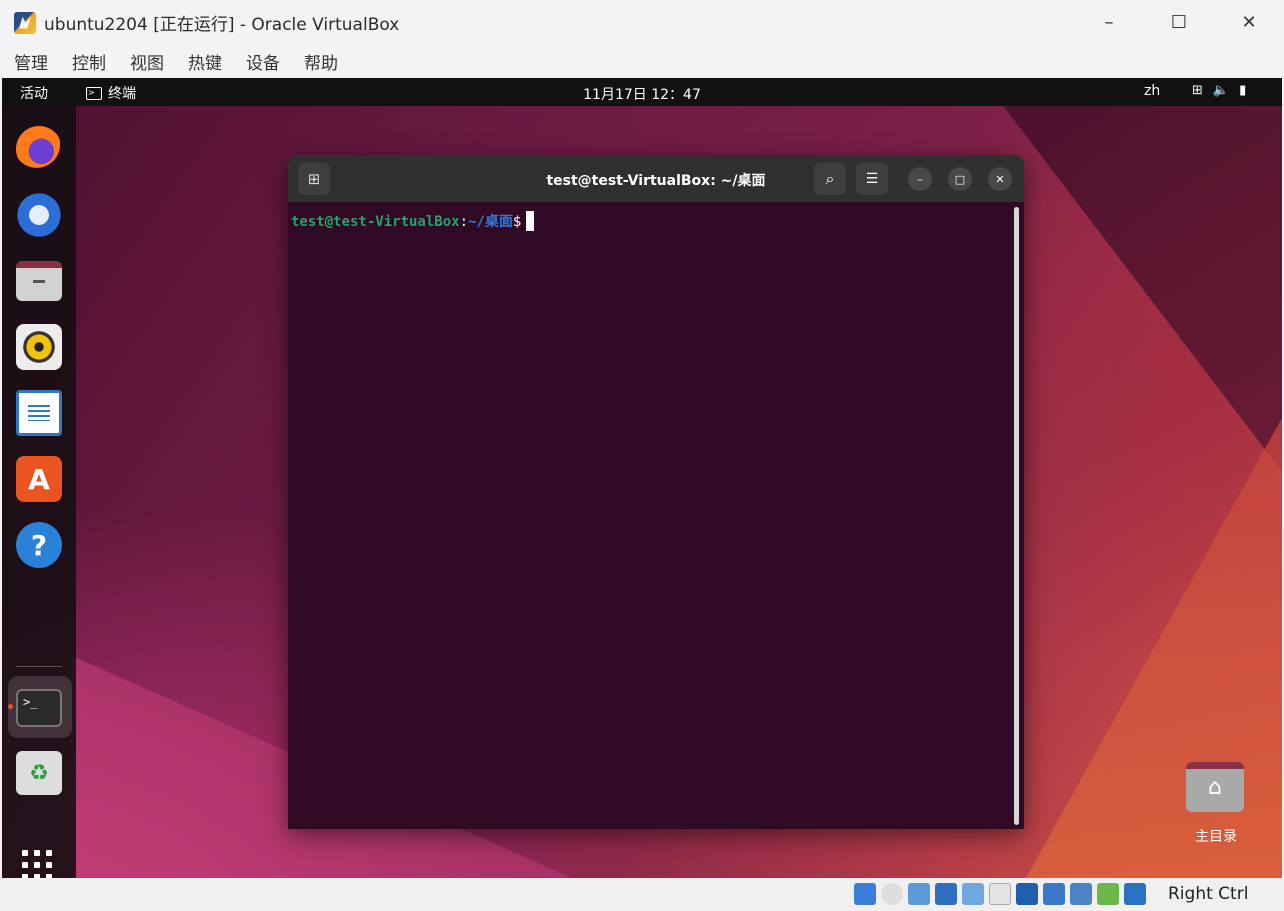  I want to click on prompt-colon: :, so click(464, 222).